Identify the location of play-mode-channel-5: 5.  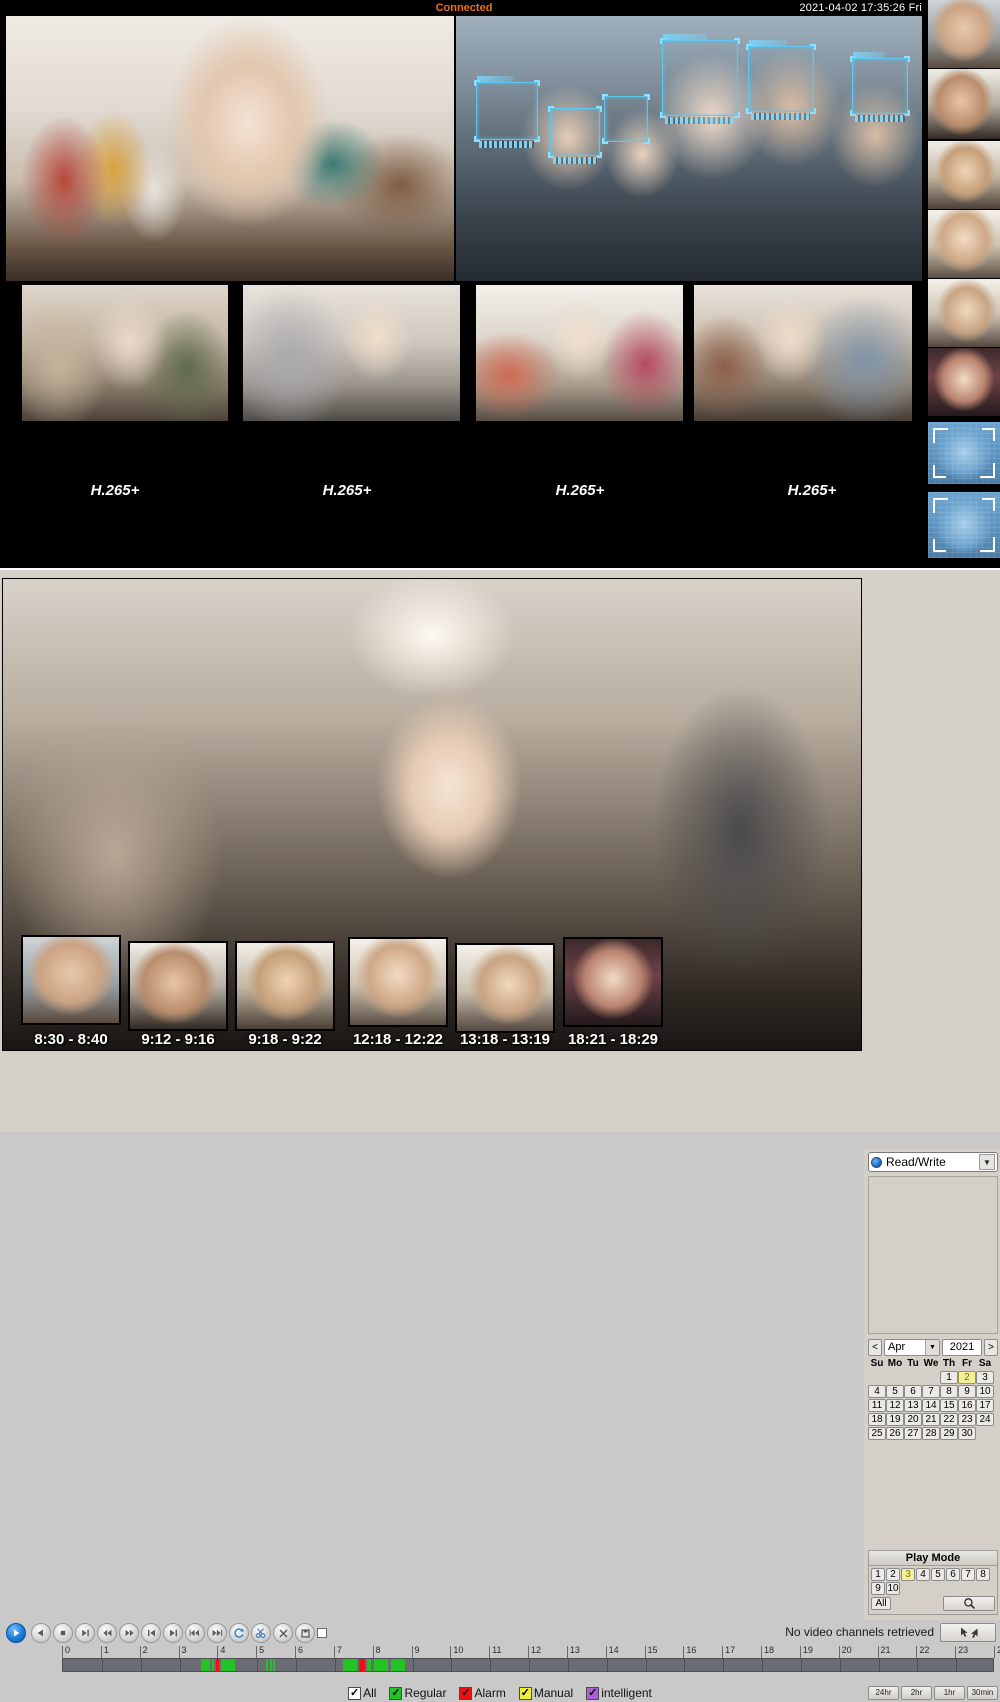
(938, 1574).